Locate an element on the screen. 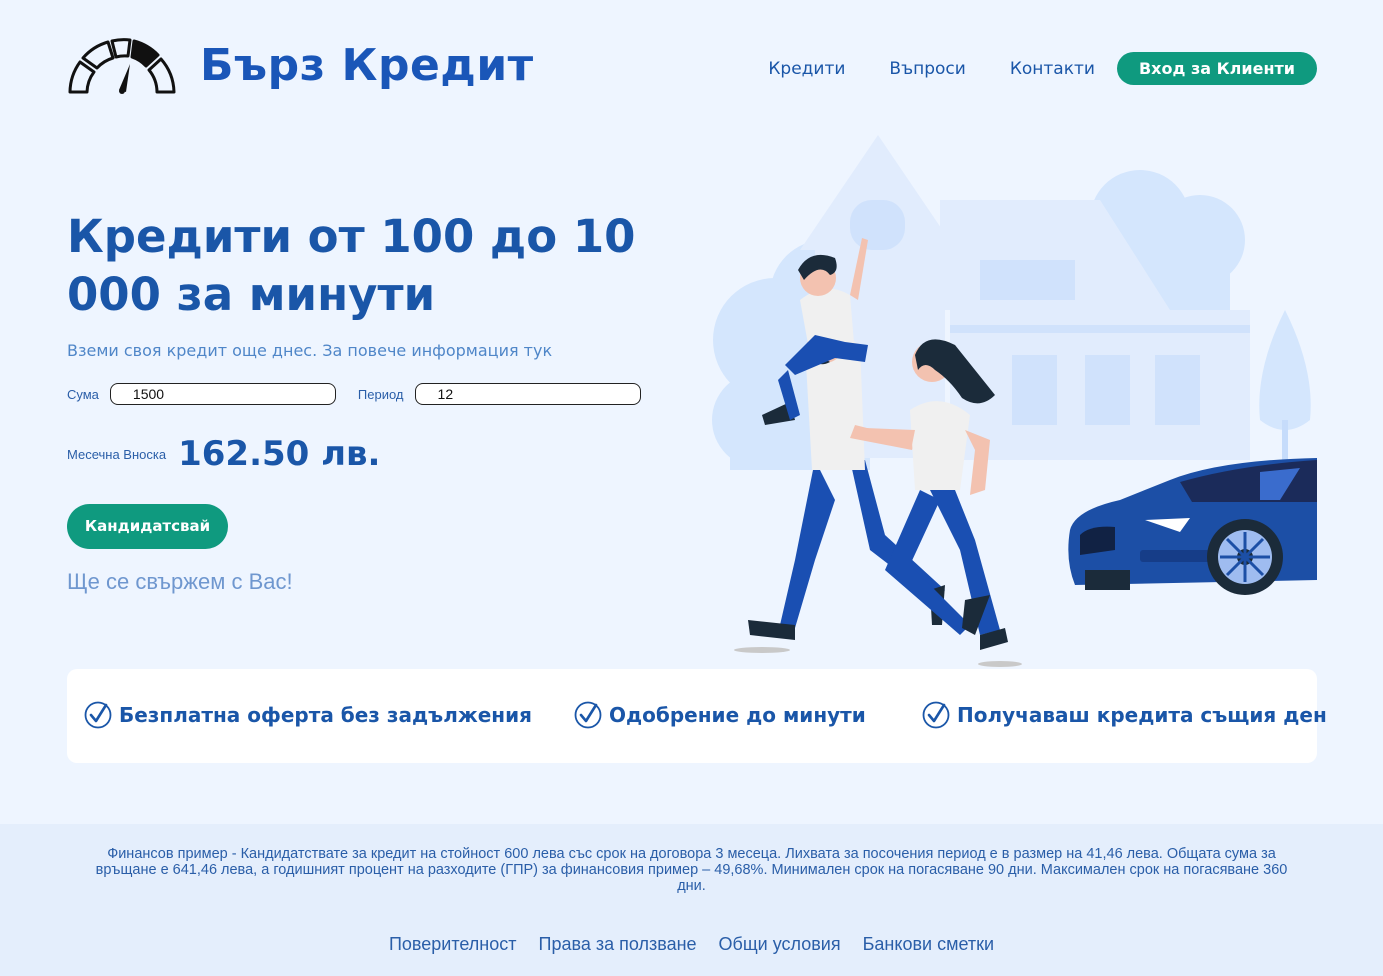 The width and height of the screenshot is (1383, 976). brand-logo: Бърз Кредит is located at coordinates (299, 66).